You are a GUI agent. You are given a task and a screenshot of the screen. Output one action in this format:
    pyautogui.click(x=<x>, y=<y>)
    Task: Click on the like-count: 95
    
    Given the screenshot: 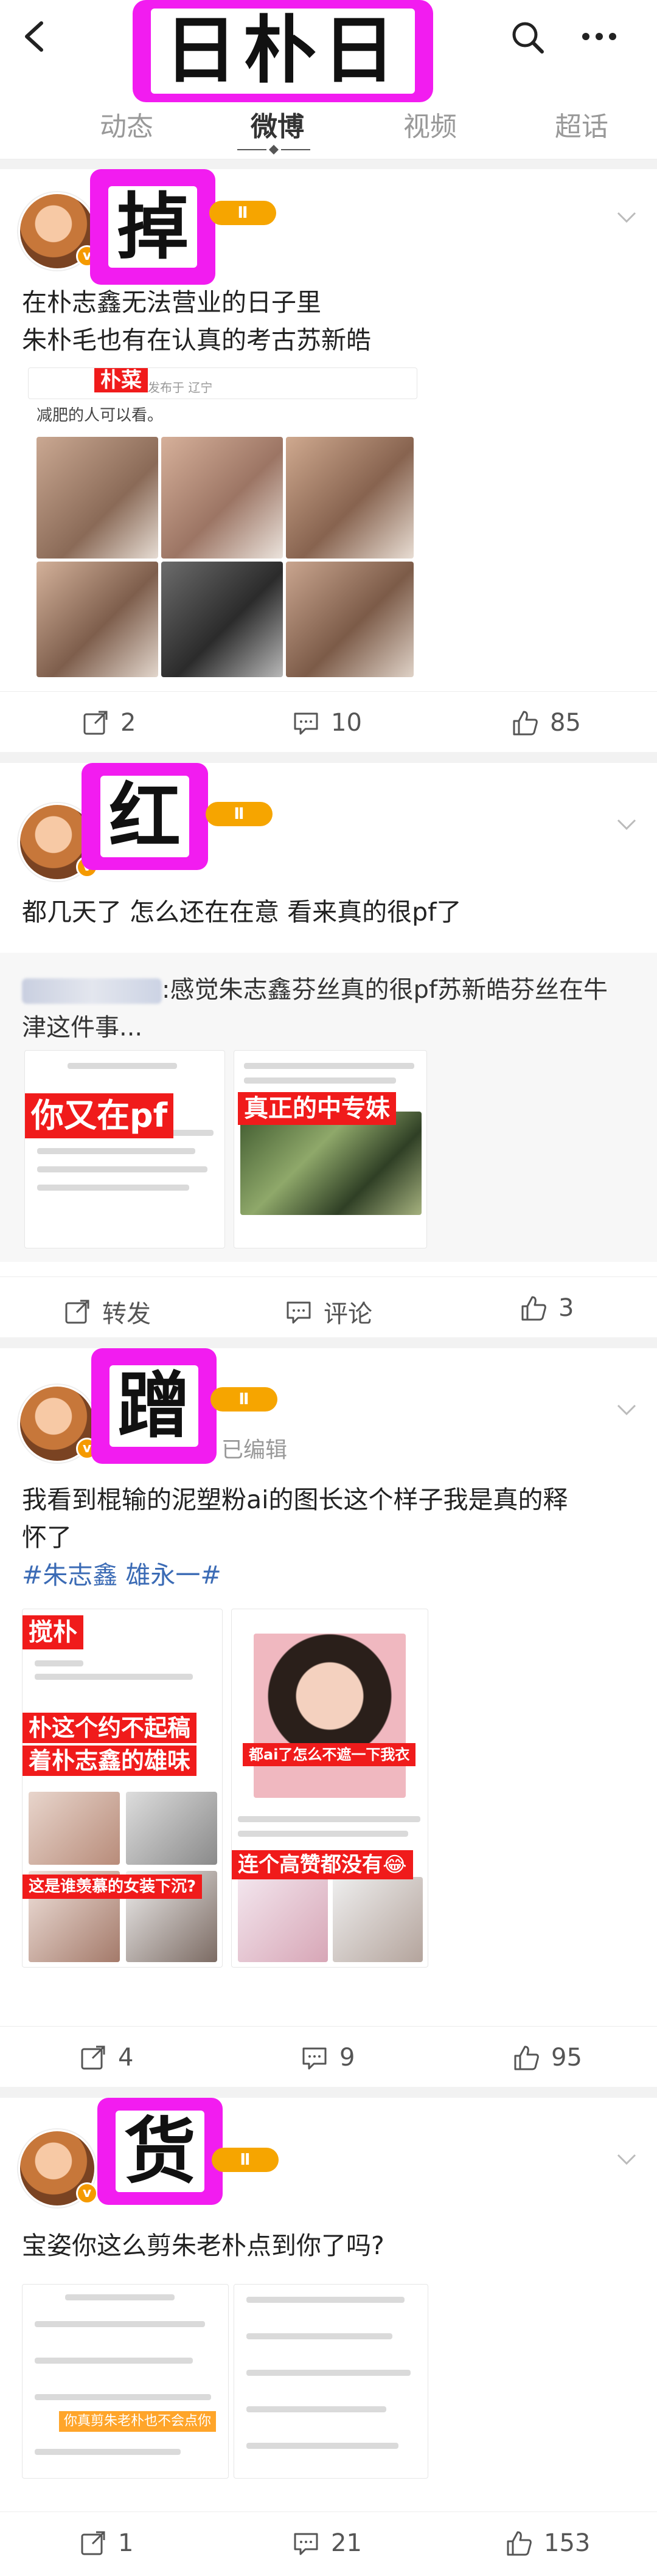 What is the action you would take?
    pyautogui.click(x=566, y=2058)
    